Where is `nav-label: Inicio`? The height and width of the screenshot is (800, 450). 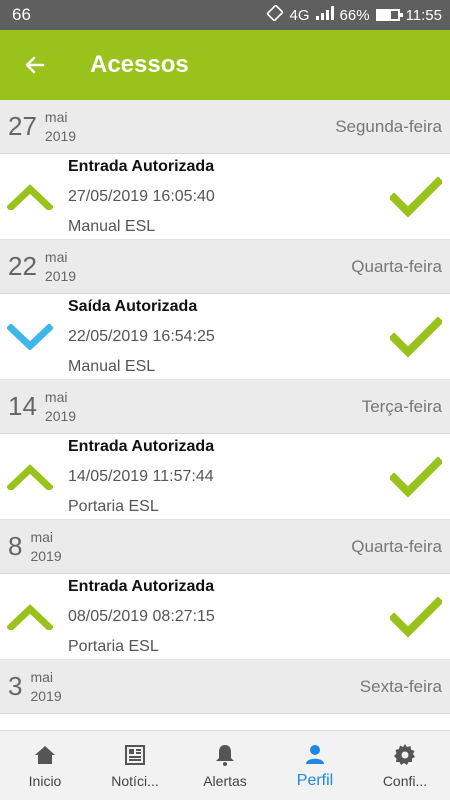 nav-label: Inicio is located at coordinates (45, 780).